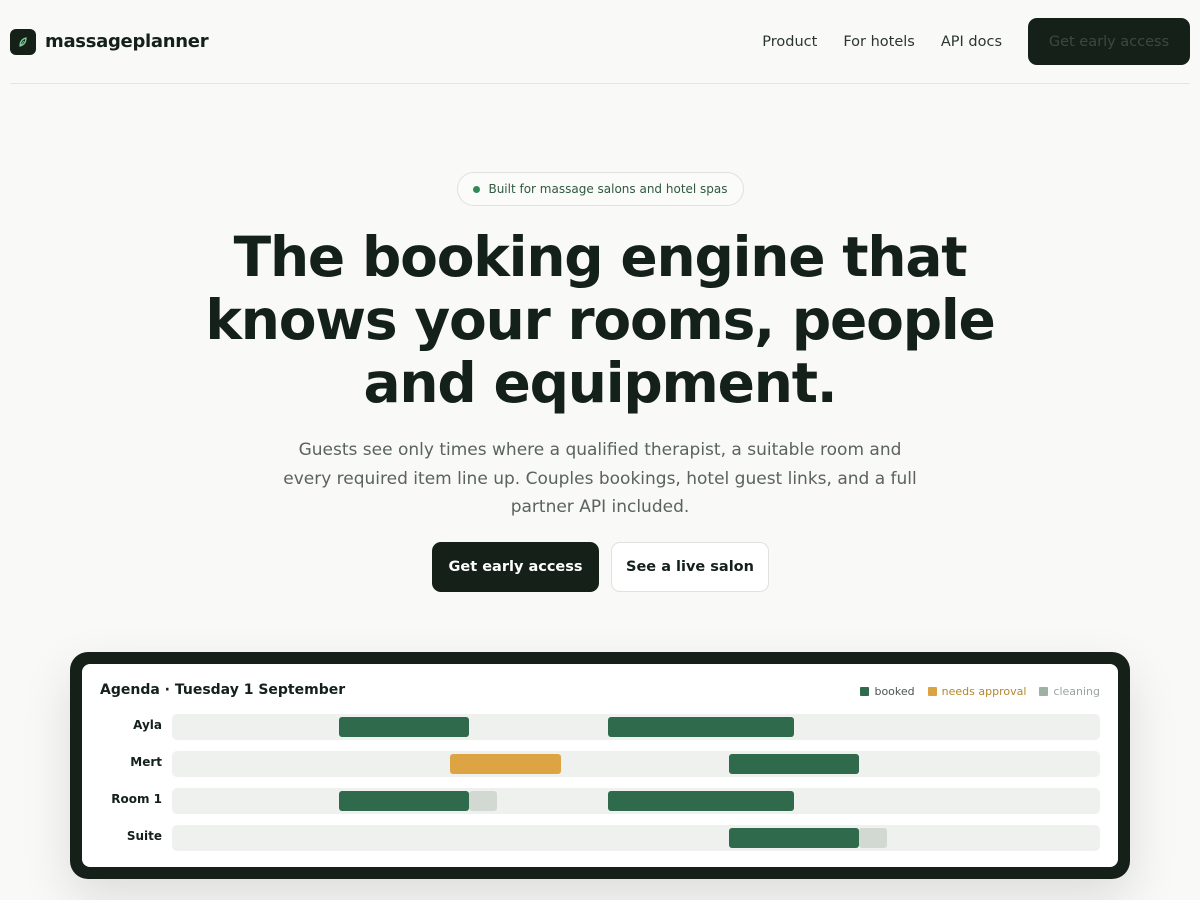  I want to click on legend-swatch-booked, so click(865, 691).